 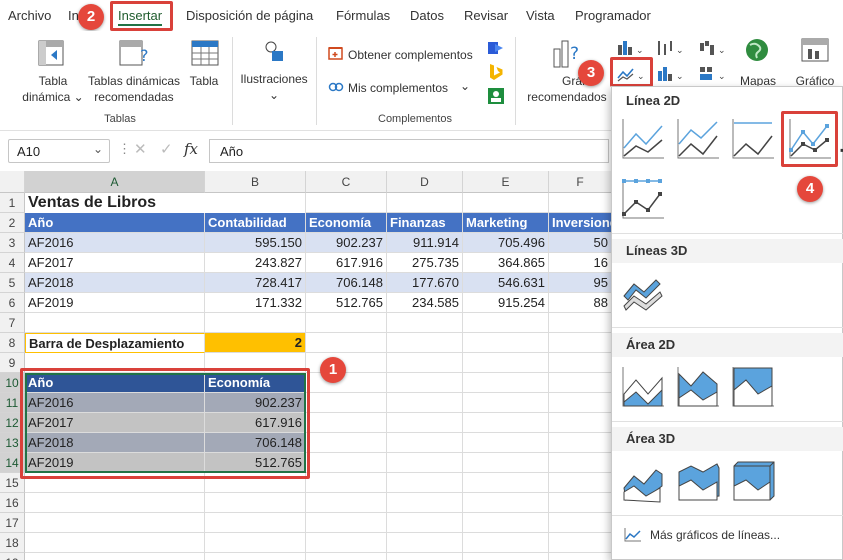 I want to click on cell-b3: 595.150, so click(x=255, y=243).